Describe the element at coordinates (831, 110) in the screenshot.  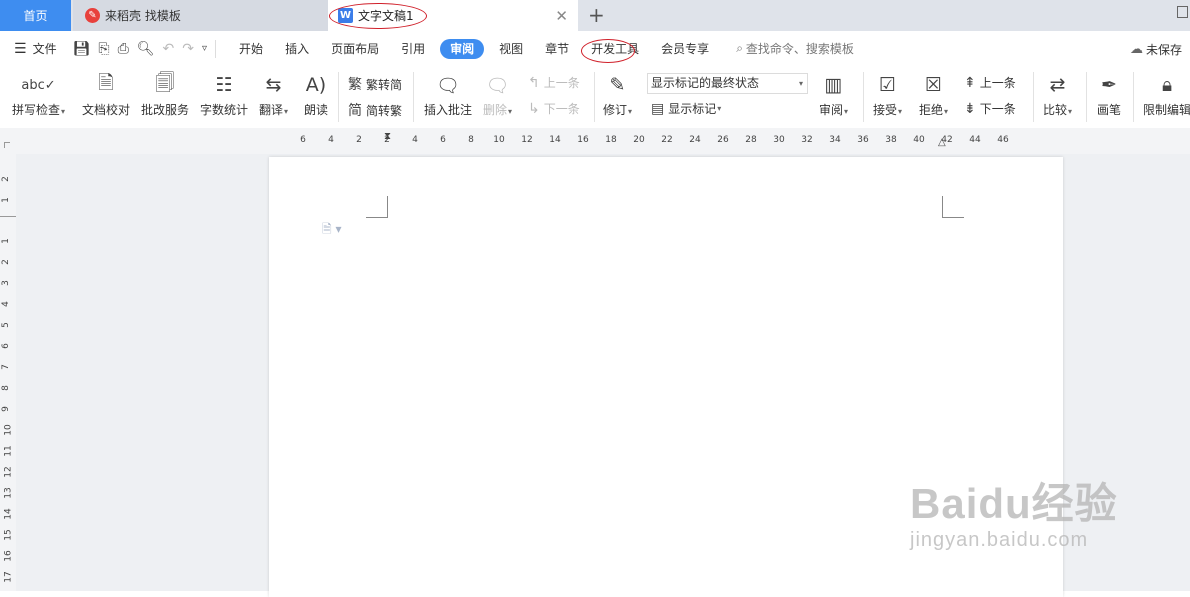
I see `review-pane-label: 审阅` at that location.